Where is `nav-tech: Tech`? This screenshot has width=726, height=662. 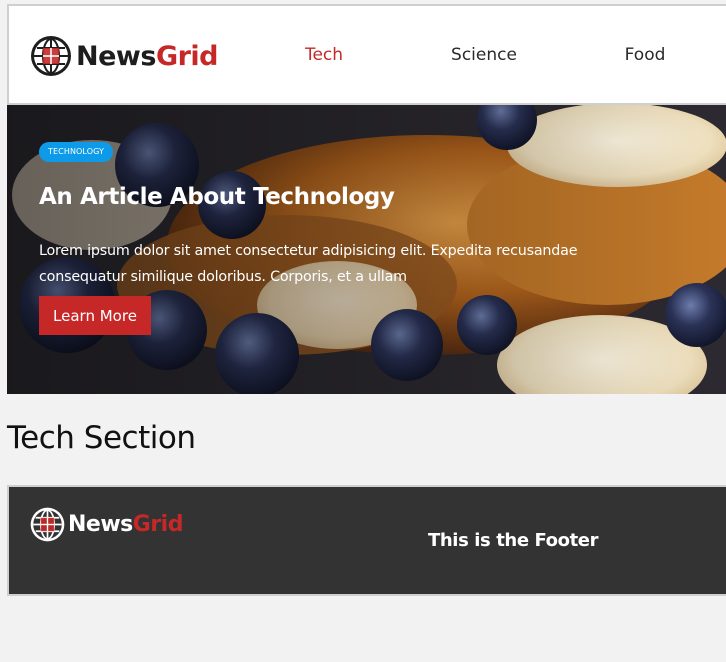 nav-tech: Tech is located at coordinates (324, 55).